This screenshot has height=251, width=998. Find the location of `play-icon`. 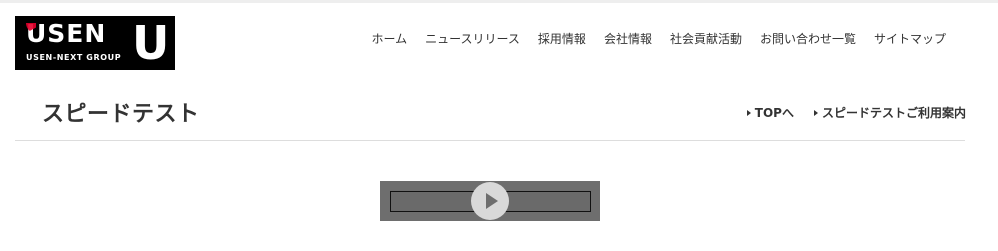

play-icon is located at coordinates (492, 201).